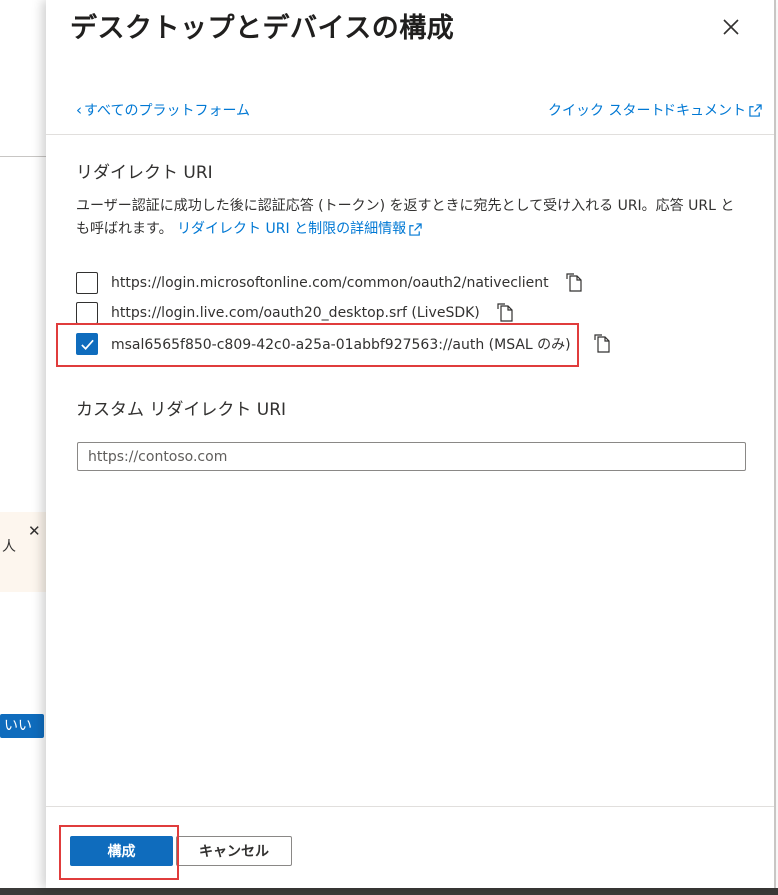  Describe the element at coordinates (22, 736) in the screenshot. I see `background-no-button: いいえ` at that location.